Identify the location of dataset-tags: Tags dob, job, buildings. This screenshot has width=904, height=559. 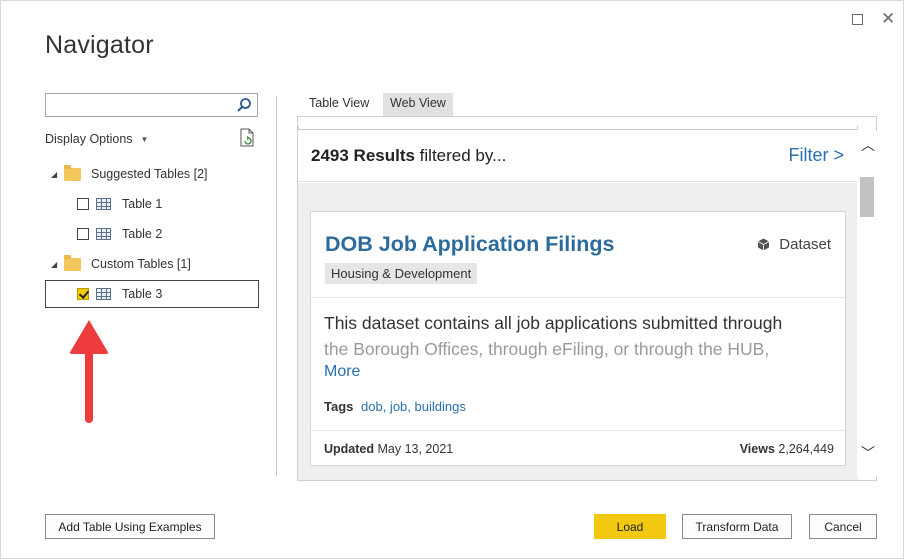
(395, 406).